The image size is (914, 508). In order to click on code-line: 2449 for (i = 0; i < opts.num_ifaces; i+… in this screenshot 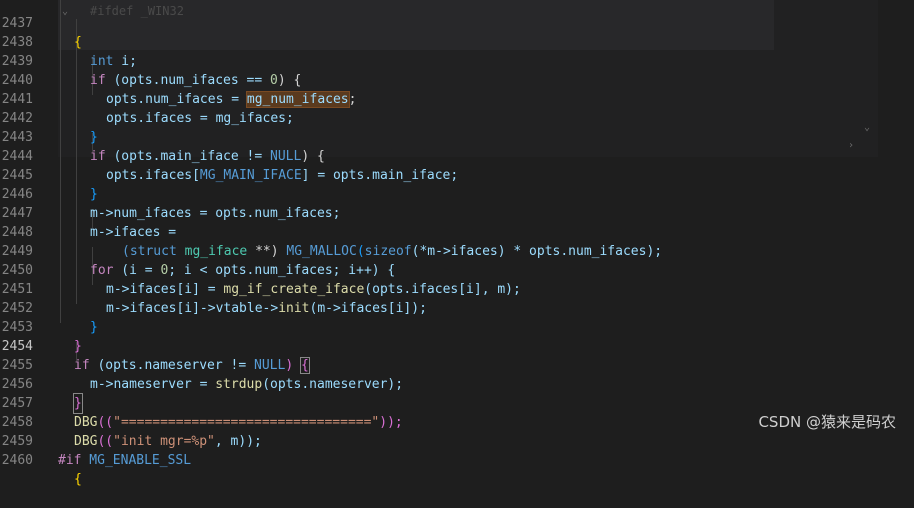, I will do `click(457, 250)`.